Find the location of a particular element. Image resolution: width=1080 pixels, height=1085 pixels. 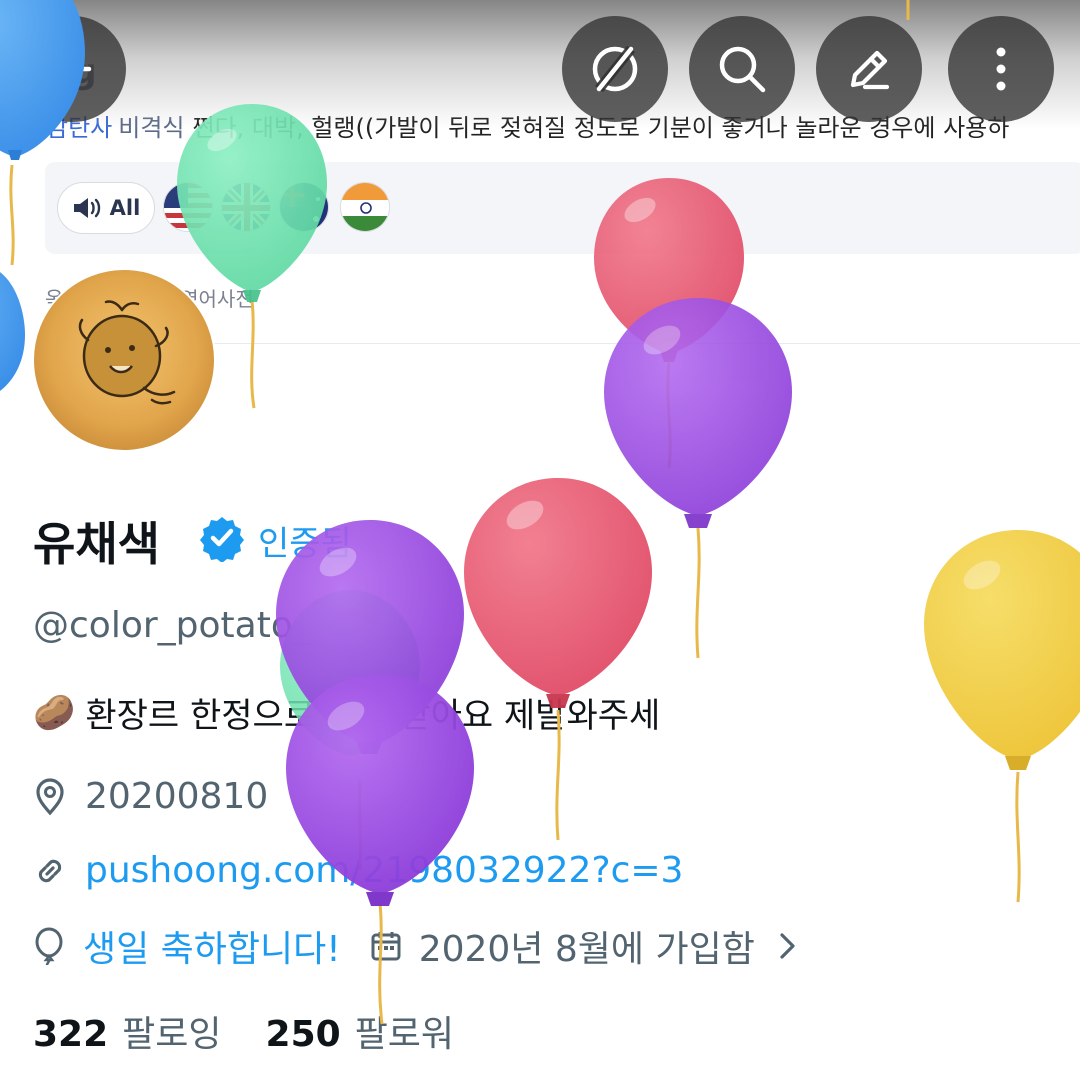

edit-button is located at coordinates (869, 69).